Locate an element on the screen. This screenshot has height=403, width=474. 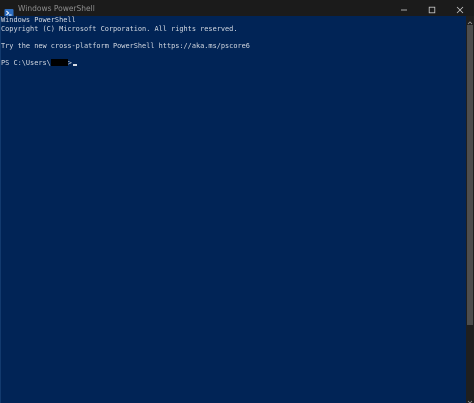
minimize-icon is located at coordinates (404, 9).